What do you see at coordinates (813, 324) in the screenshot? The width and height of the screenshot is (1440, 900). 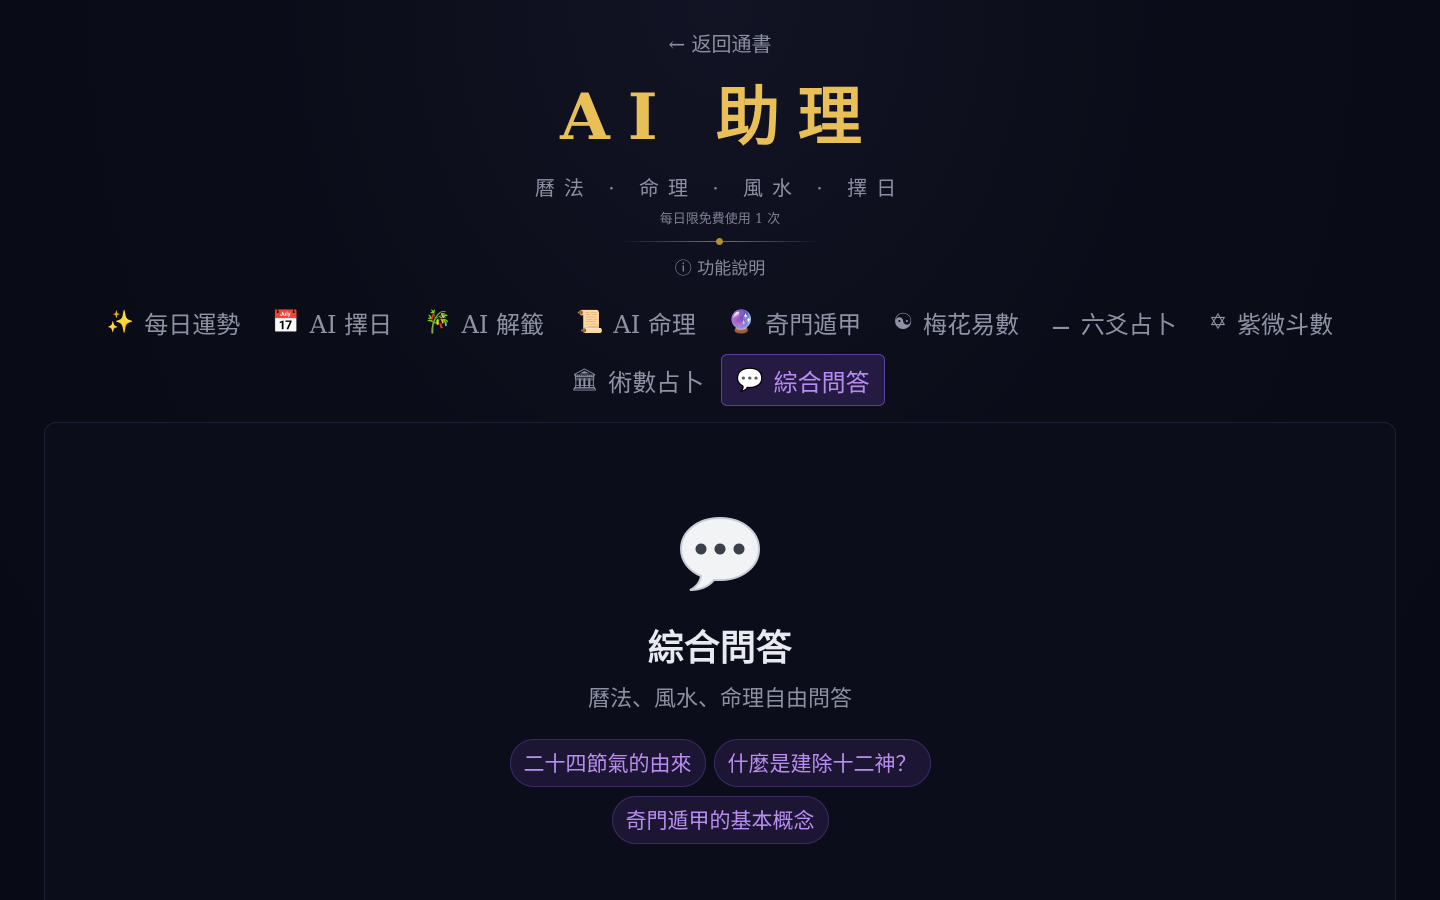 I see `tab-label: 奇門遁甲` at bounding box center [813, 324].